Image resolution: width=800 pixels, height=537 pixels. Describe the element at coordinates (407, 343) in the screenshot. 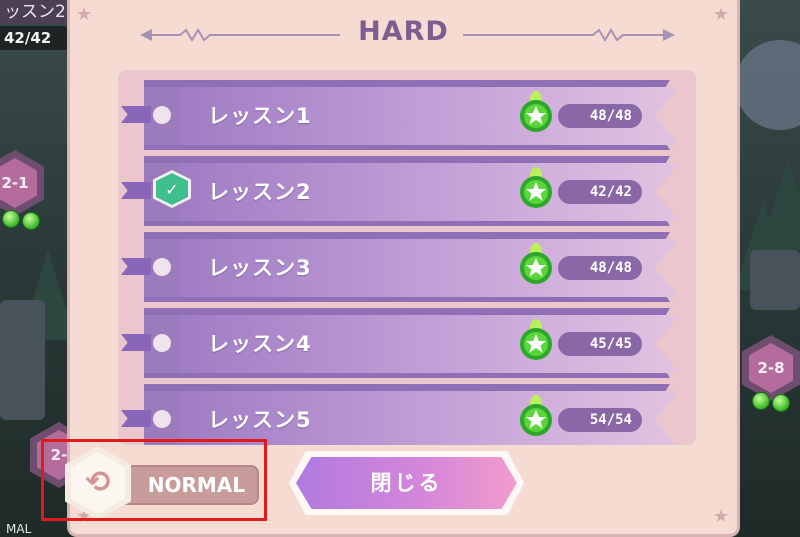

I see `lesson-row: レッスン4 45/45` at that location.